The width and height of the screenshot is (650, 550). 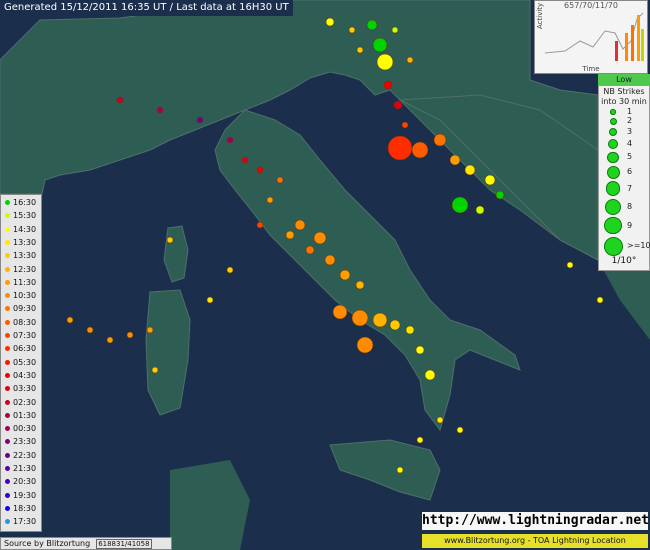 I want to click on time-legend-label: 09:30, so click(x=25, y=309).